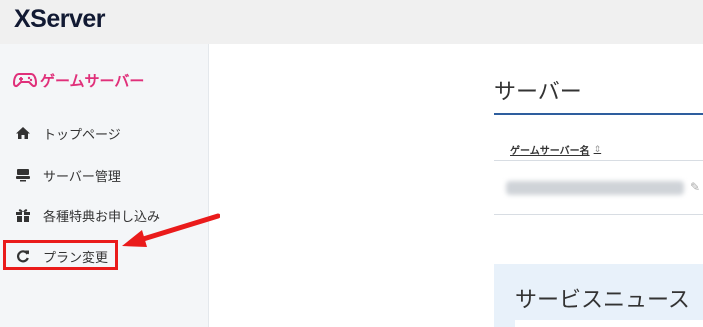 The width and height of the screenshot is (703, 327). What do you see at coordinates (23, 215) in the screenshot?
I see `gift-icon` at bounding box center [23, 215].